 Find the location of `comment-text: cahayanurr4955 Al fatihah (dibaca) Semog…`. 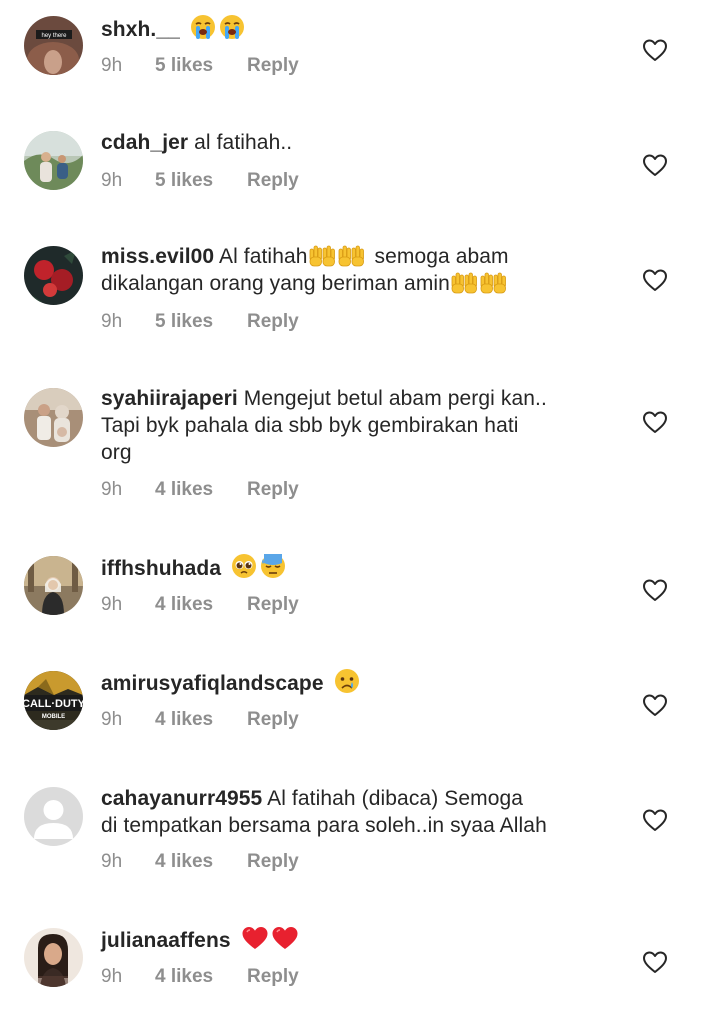

comment-text: cahayanurr4955 Al fatihah (dibaca) Semog… is located at coordinates (361, 812).